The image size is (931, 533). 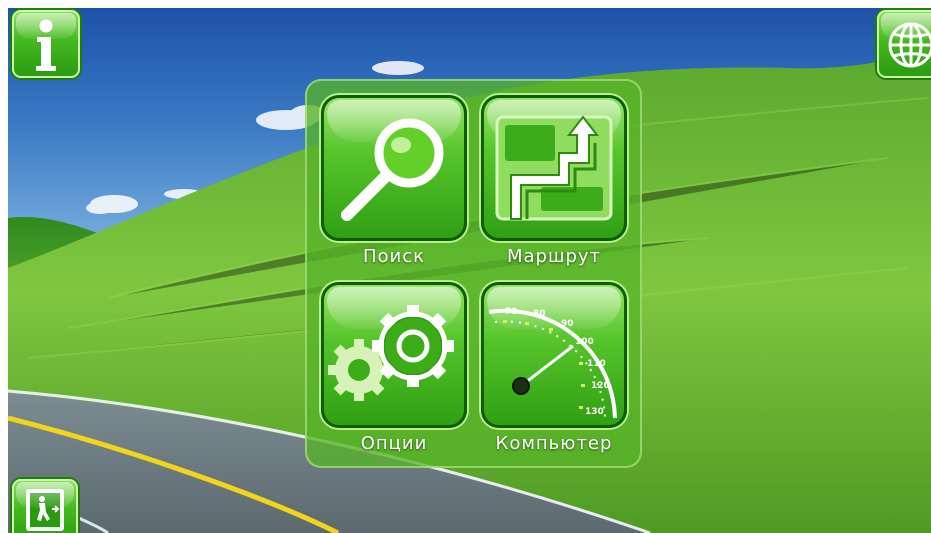 What do you see at coordinates (393, 256) in the screenshot?
I see `search-label: Поиск` at bounding box center [393, 256].